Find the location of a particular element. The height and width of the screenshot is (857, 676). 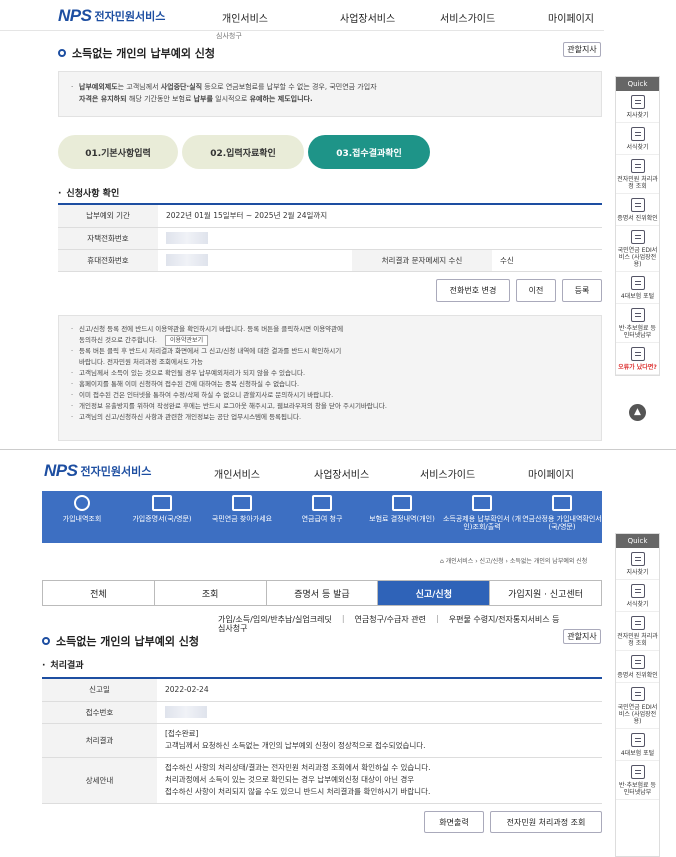

step-indicator: 01.기본사항입력 02.입력자료확인 03.접수결과확인 is located at coordinates (244, 152).